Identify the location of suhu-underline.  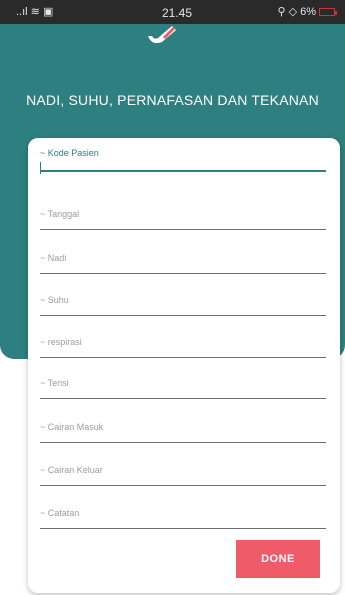
(183, 315).